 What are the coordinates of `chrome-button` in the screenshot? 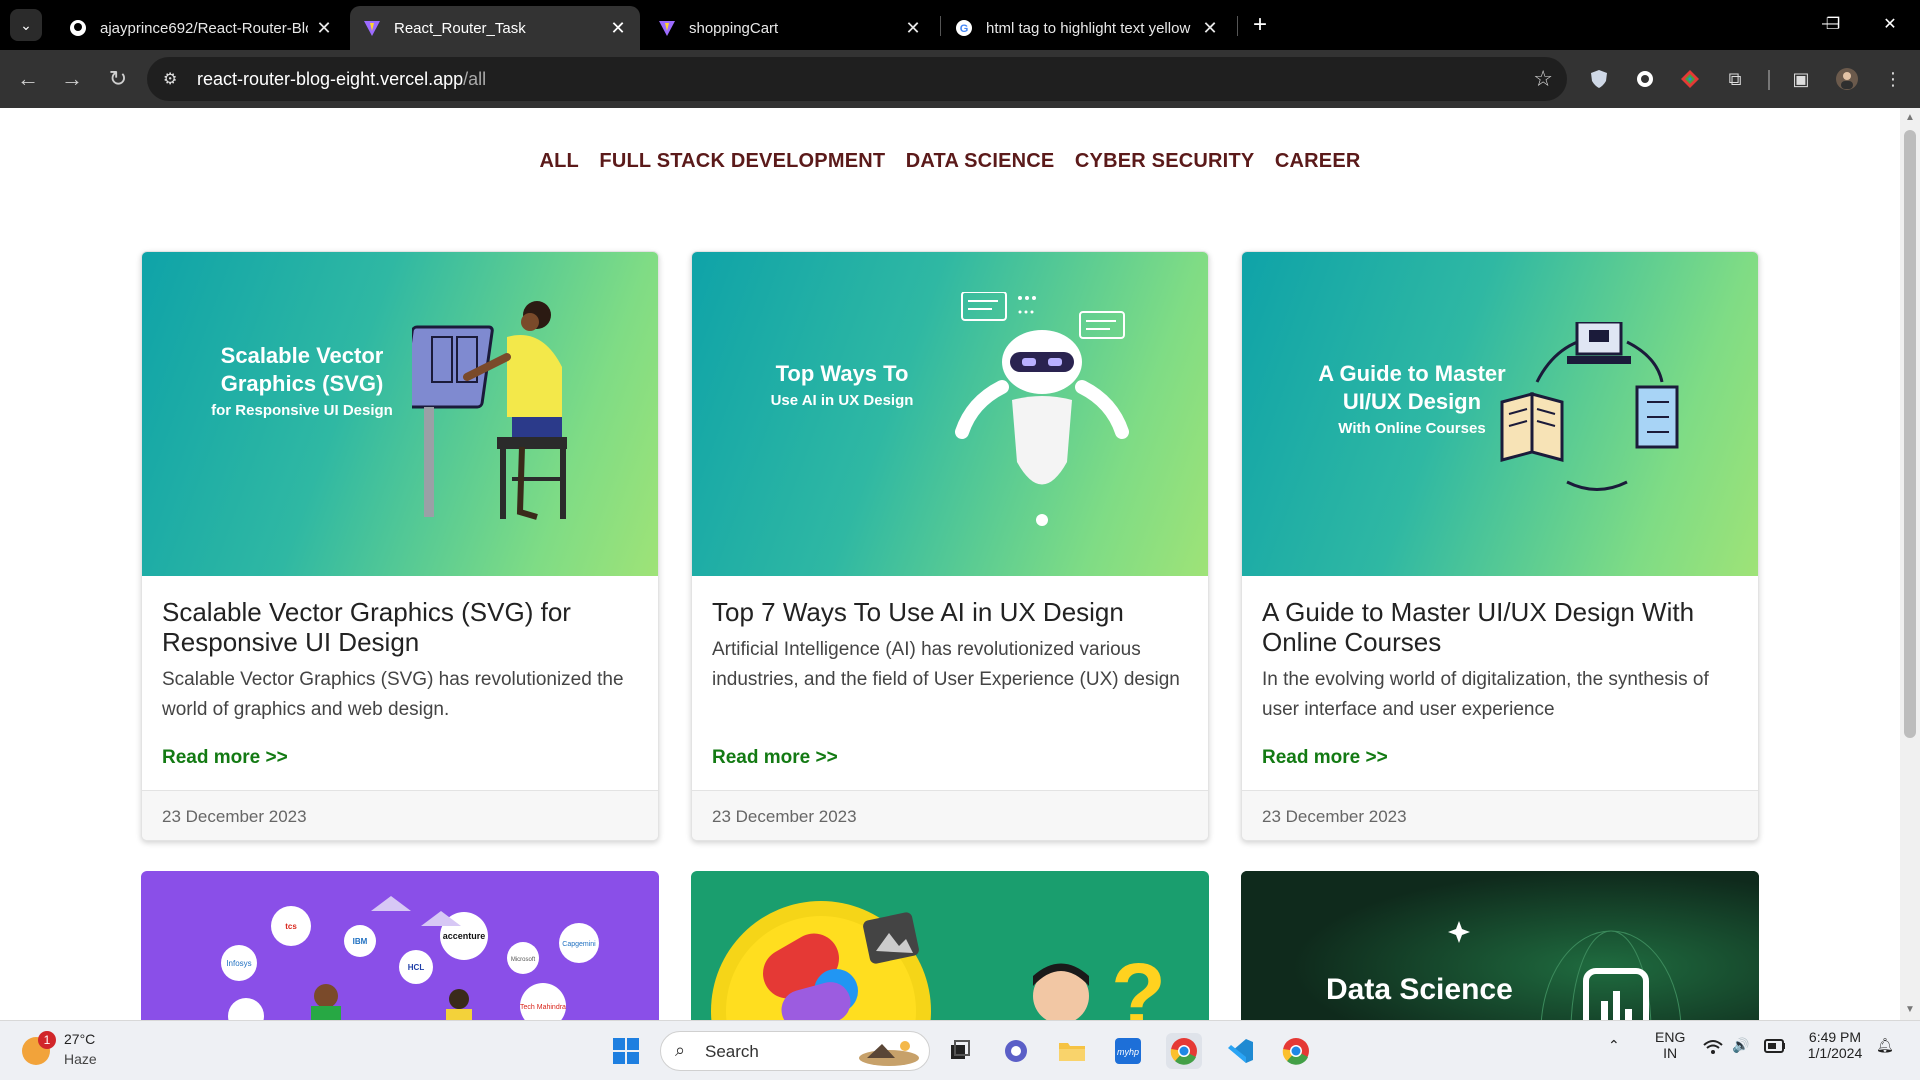 It's located at (1184, 1051).